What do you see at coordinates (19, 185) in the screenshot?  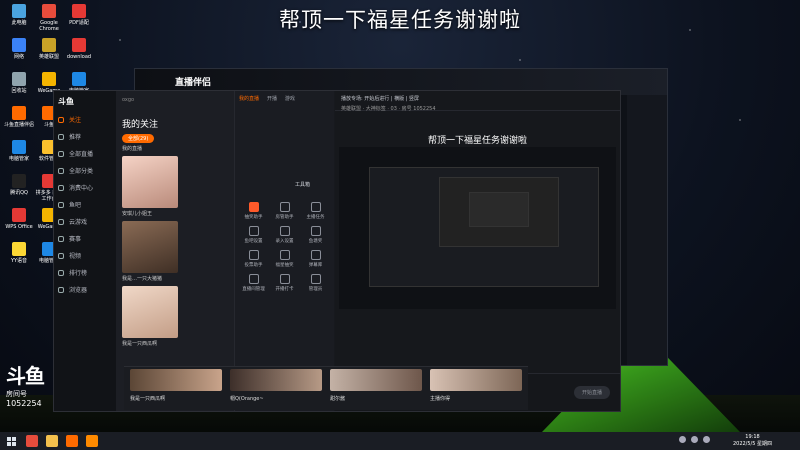 I see `desktop-icon: 腾讯QQ` at bounding box center [19, 185].